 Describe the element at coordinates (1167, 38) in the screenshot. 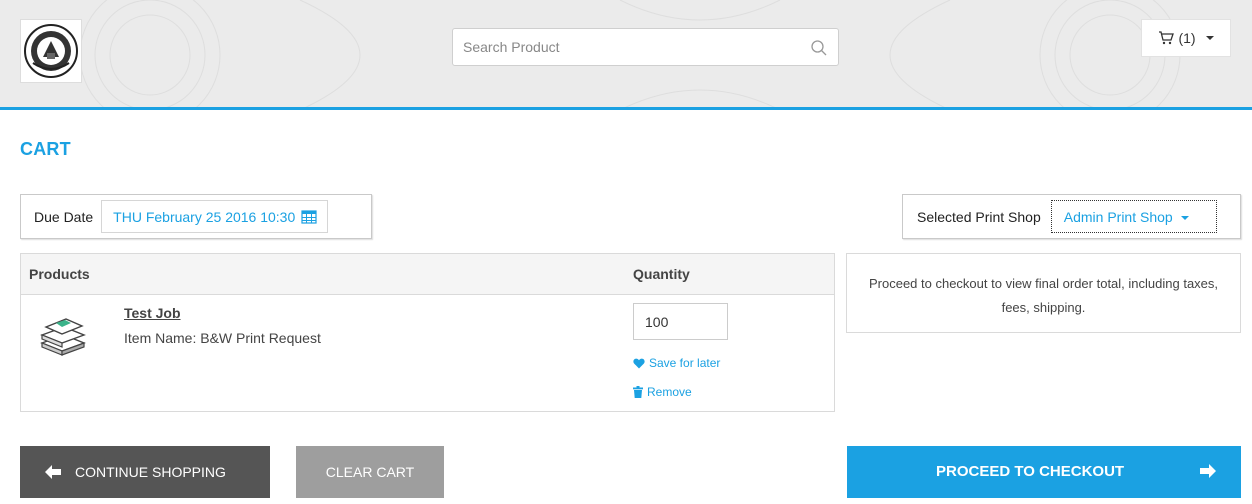

I see `cart-icon` at that location.